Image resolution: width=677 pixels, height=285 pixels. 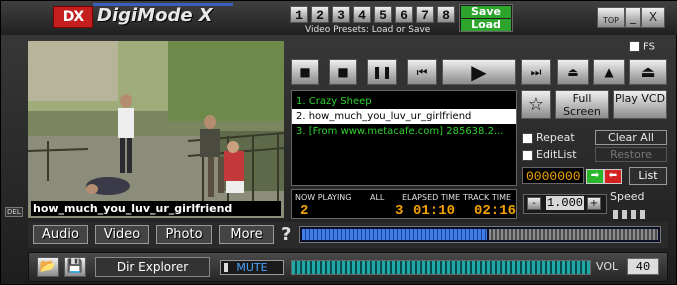 I want to click on preset-6-button: 6, so click(x=404, y=14).